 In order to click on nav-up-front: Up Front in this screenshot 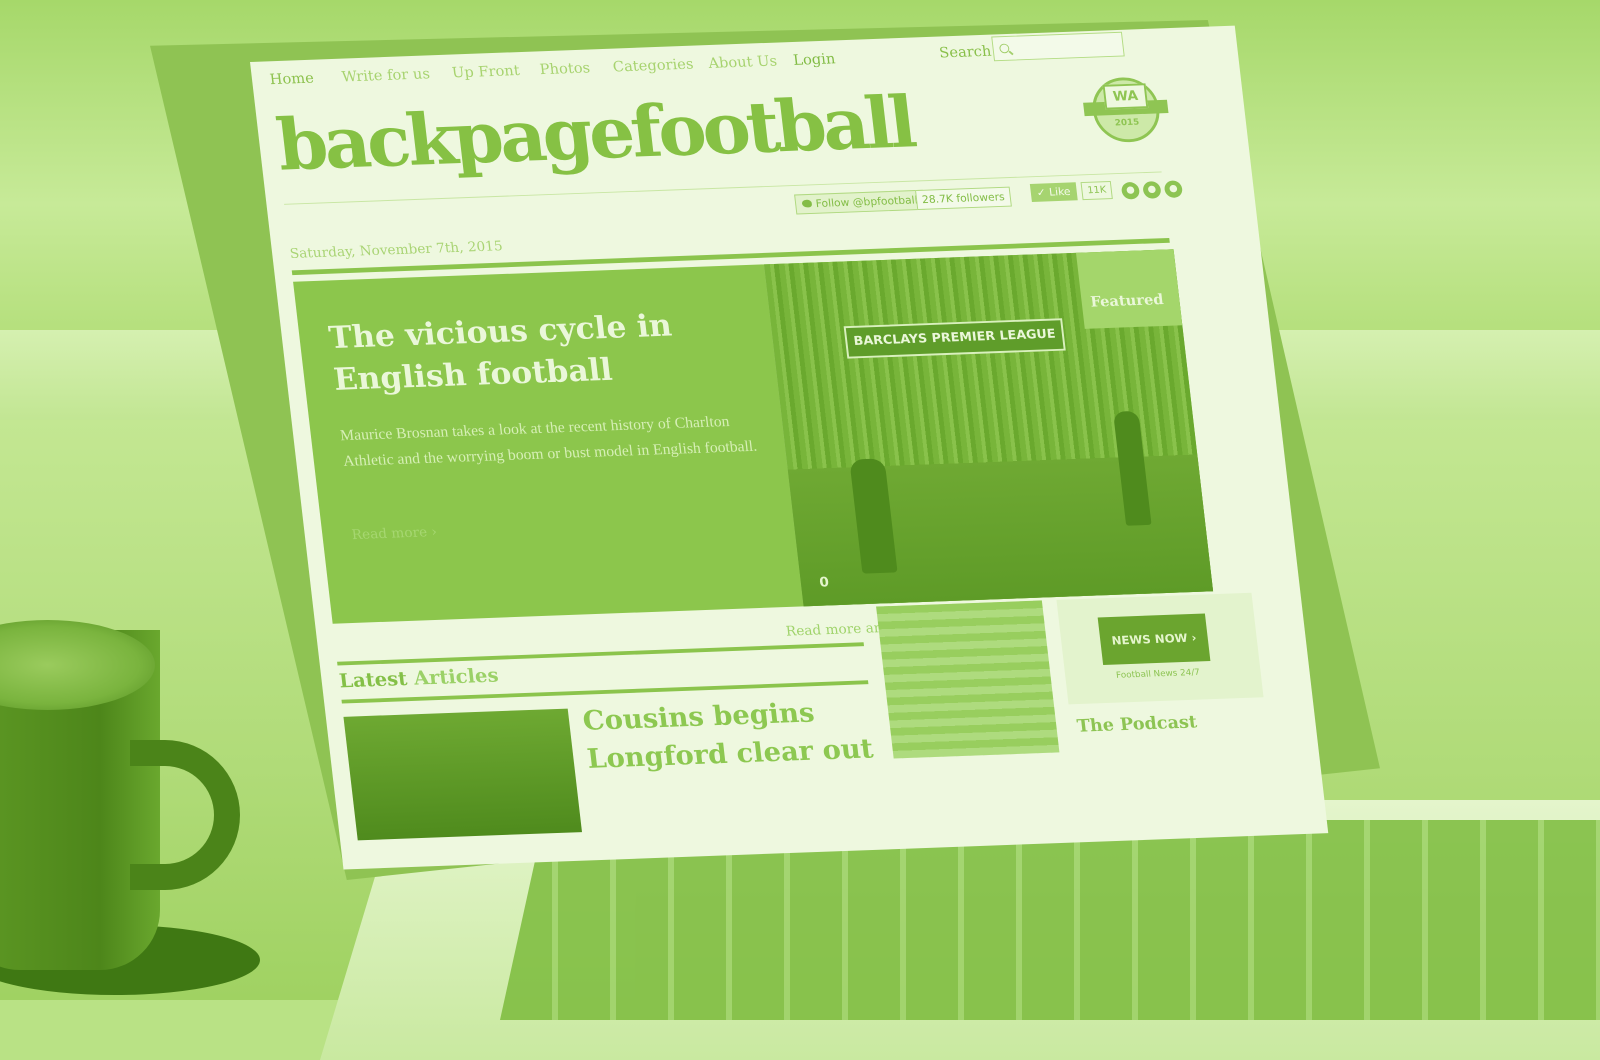, I will do `click(486, 72)`.